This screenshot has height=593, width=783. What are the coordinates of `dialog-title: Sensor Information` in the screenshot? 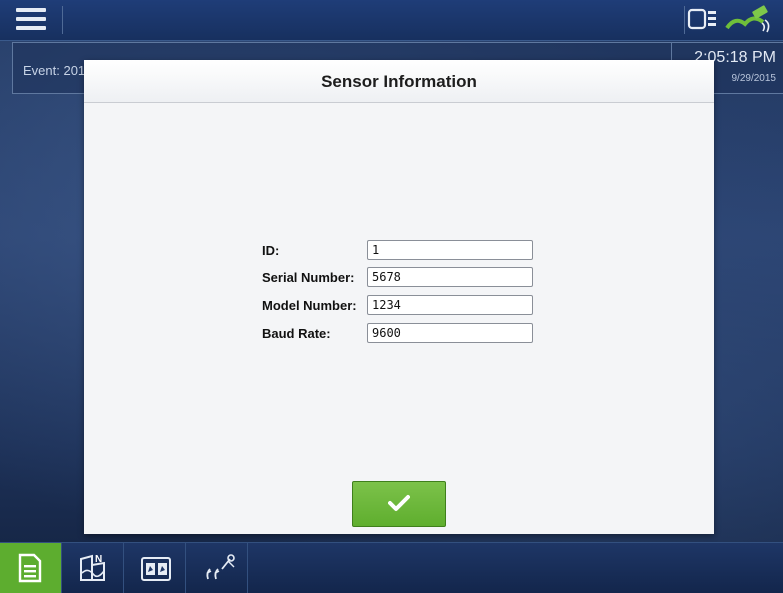 It's located at (399, 81).